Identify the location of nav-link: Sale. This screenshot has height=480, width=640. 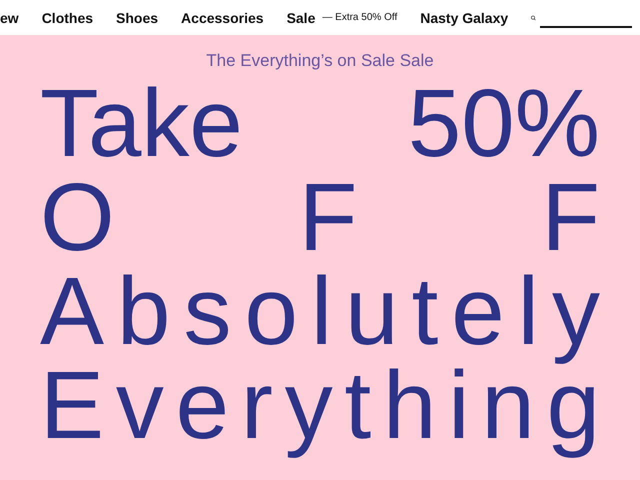
(301, 18).